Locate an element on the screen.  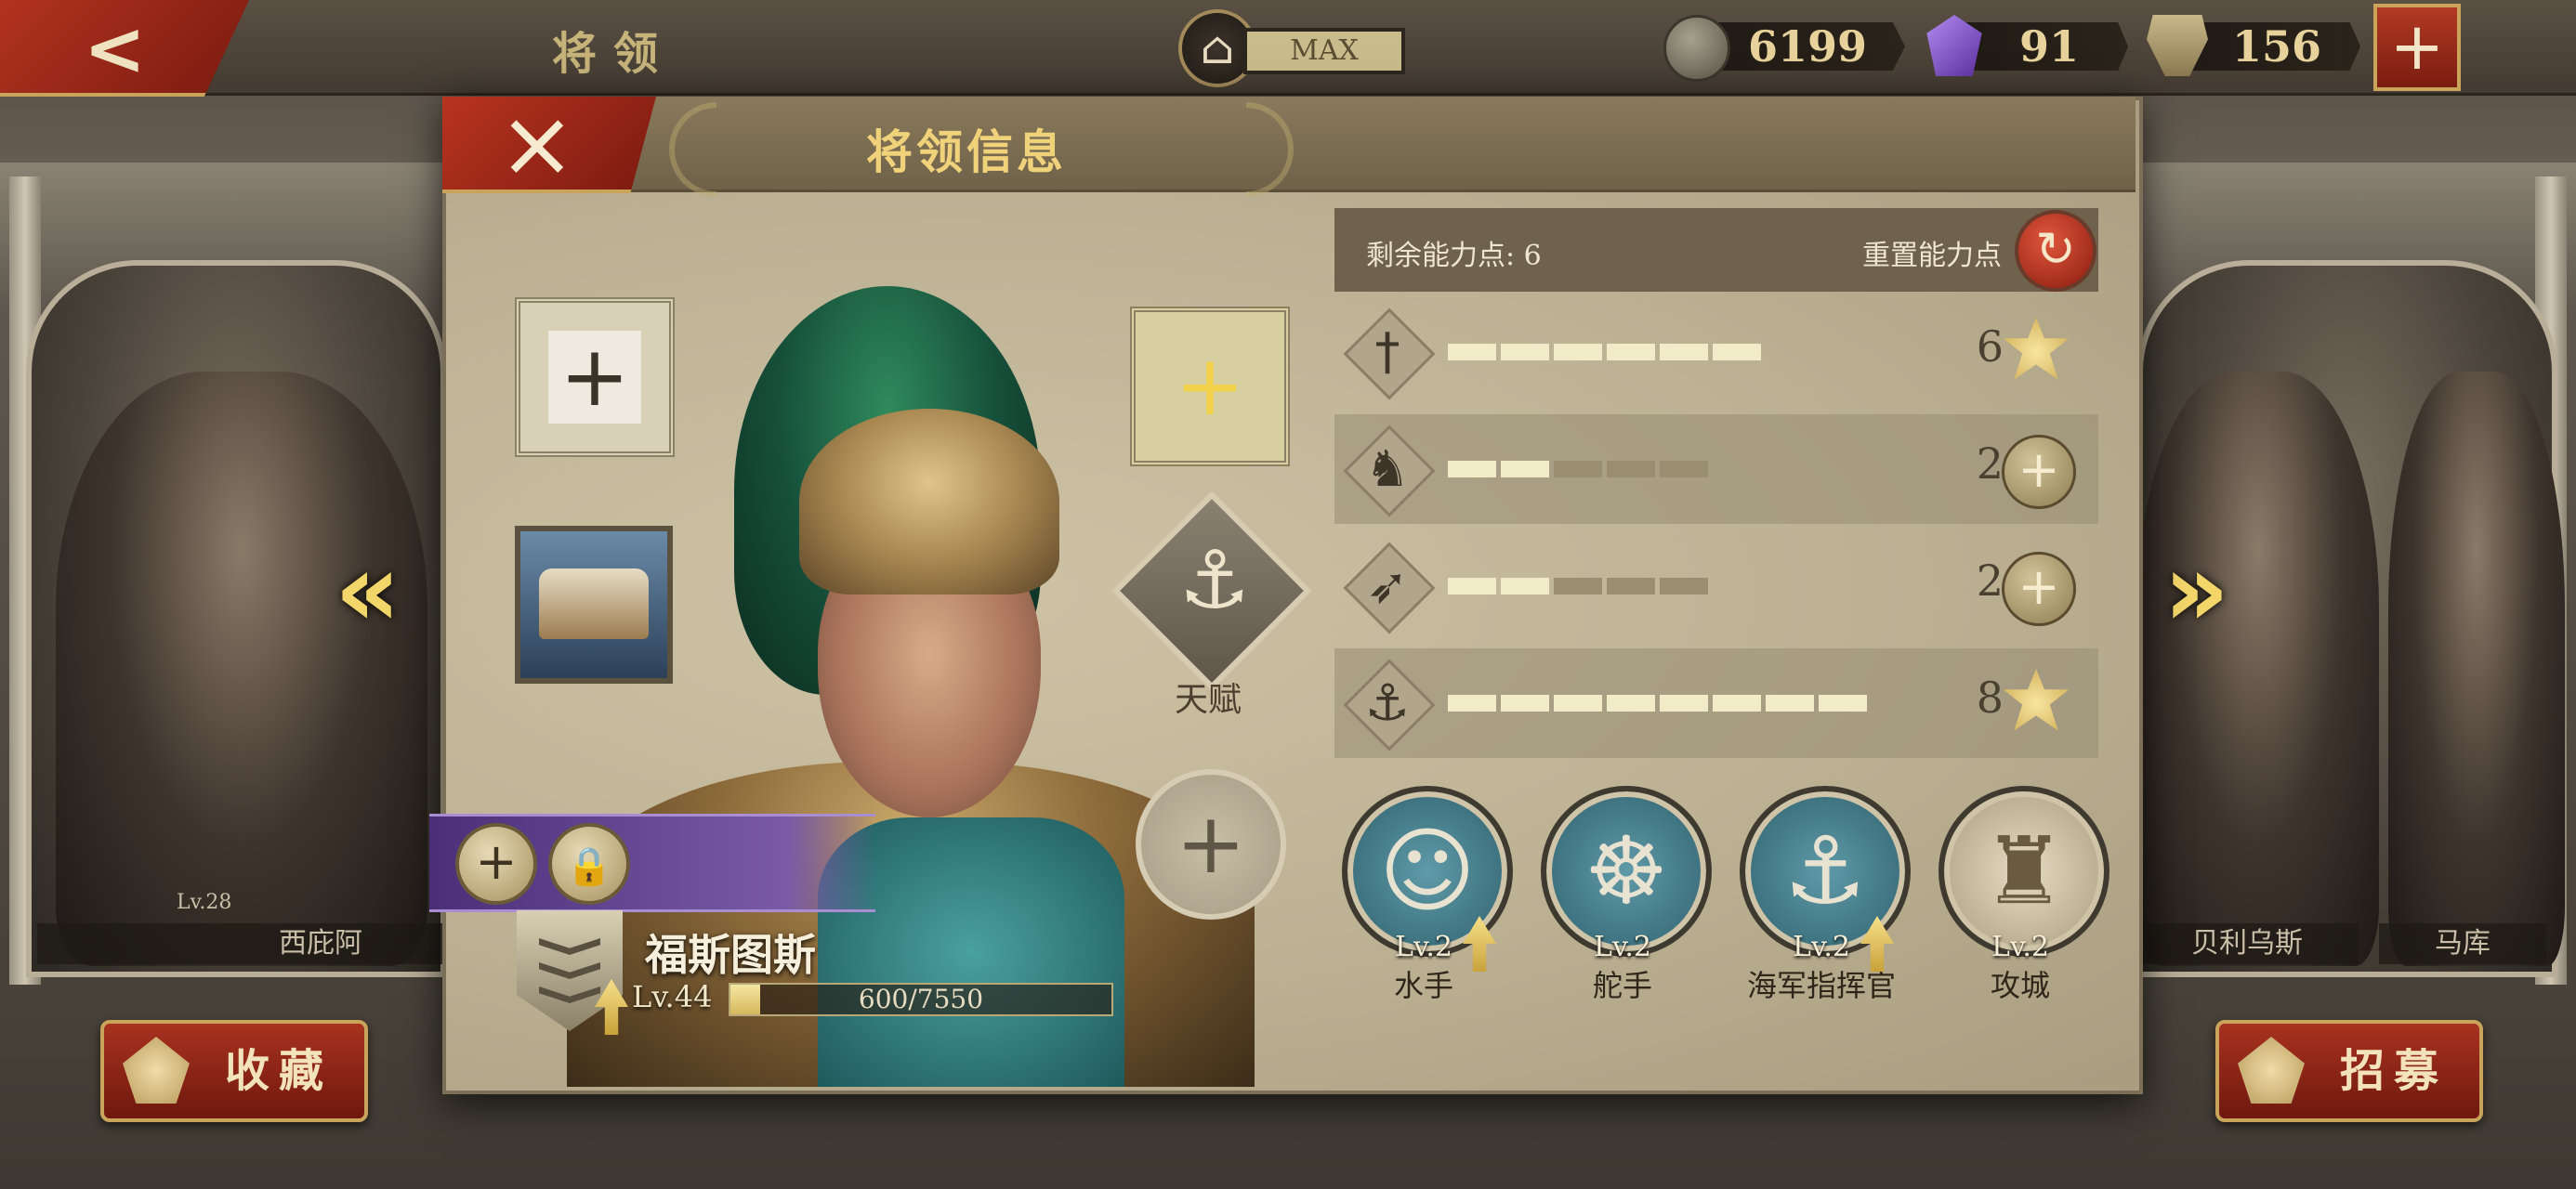
far-right-hero-plaque: 马库 is located at coordinates (2462, 943).